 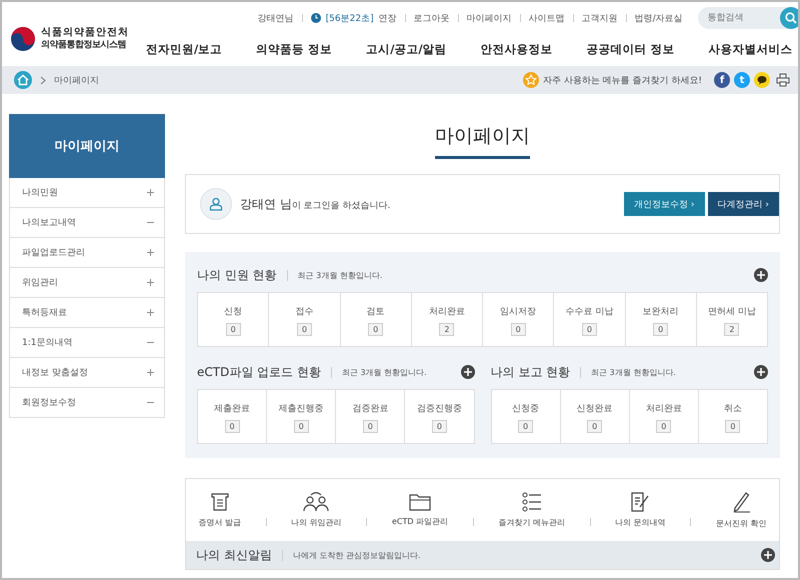 I want to click on status-label: 면허세 미납, so click(x=732, y=312).